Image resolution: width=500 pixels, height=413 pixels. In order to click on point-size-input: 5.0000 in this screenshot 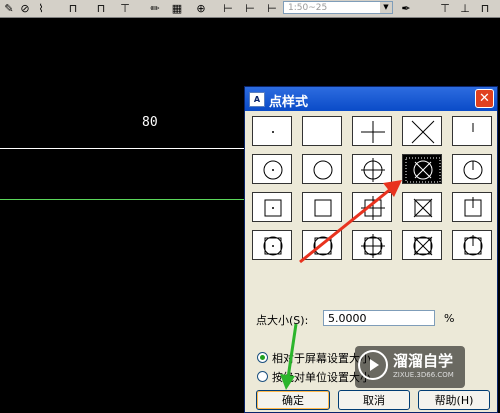, I will do `click(379, 318)`.